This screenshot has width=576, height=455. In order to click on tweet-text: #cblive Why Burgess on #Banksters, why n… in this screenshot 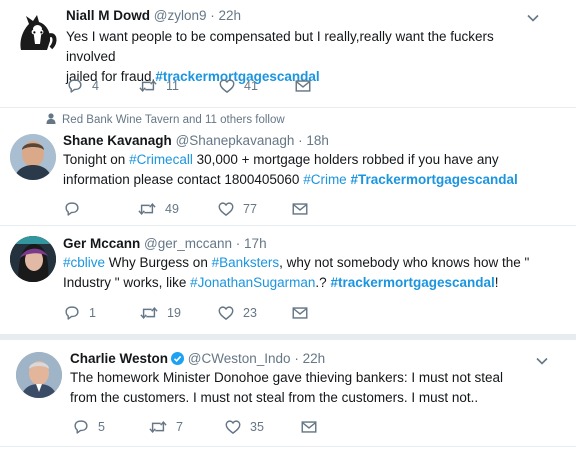, I will do `click(296, 272)`.